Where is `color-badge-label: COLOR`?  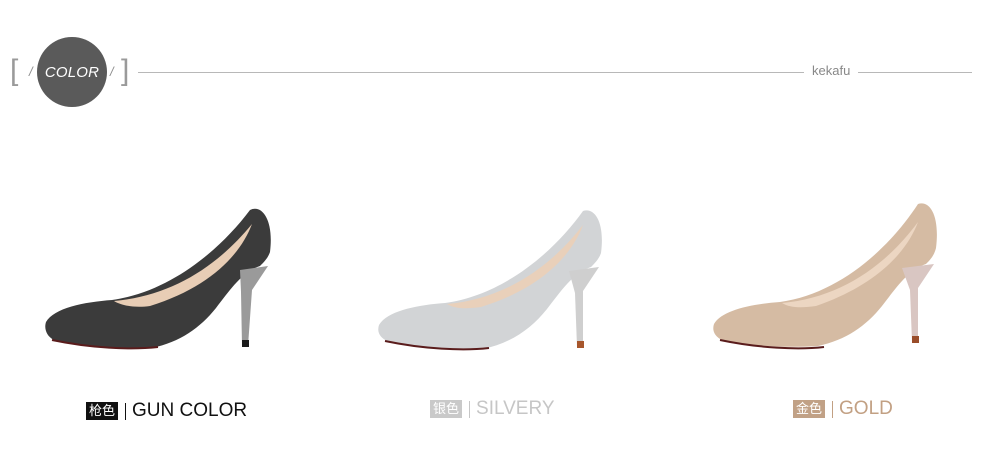 color-badge-label: COLOR is located at coordinates (72, 72).